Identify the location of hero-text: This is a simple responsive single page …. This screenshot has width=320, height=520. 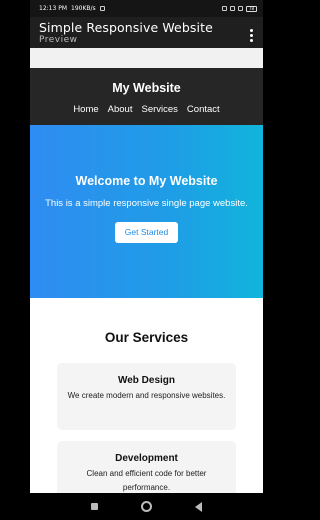
(146, 203).